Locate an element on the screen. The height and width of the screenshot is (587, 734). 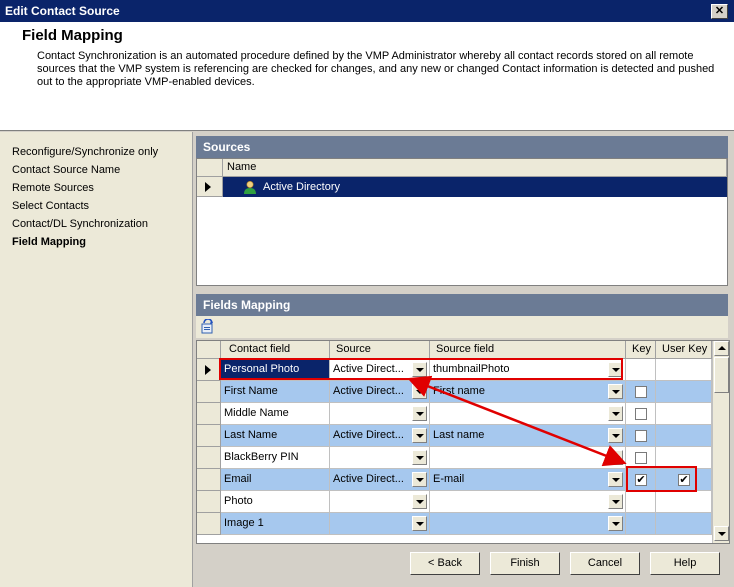
help-button: Help is located at coordinates (685, 563).